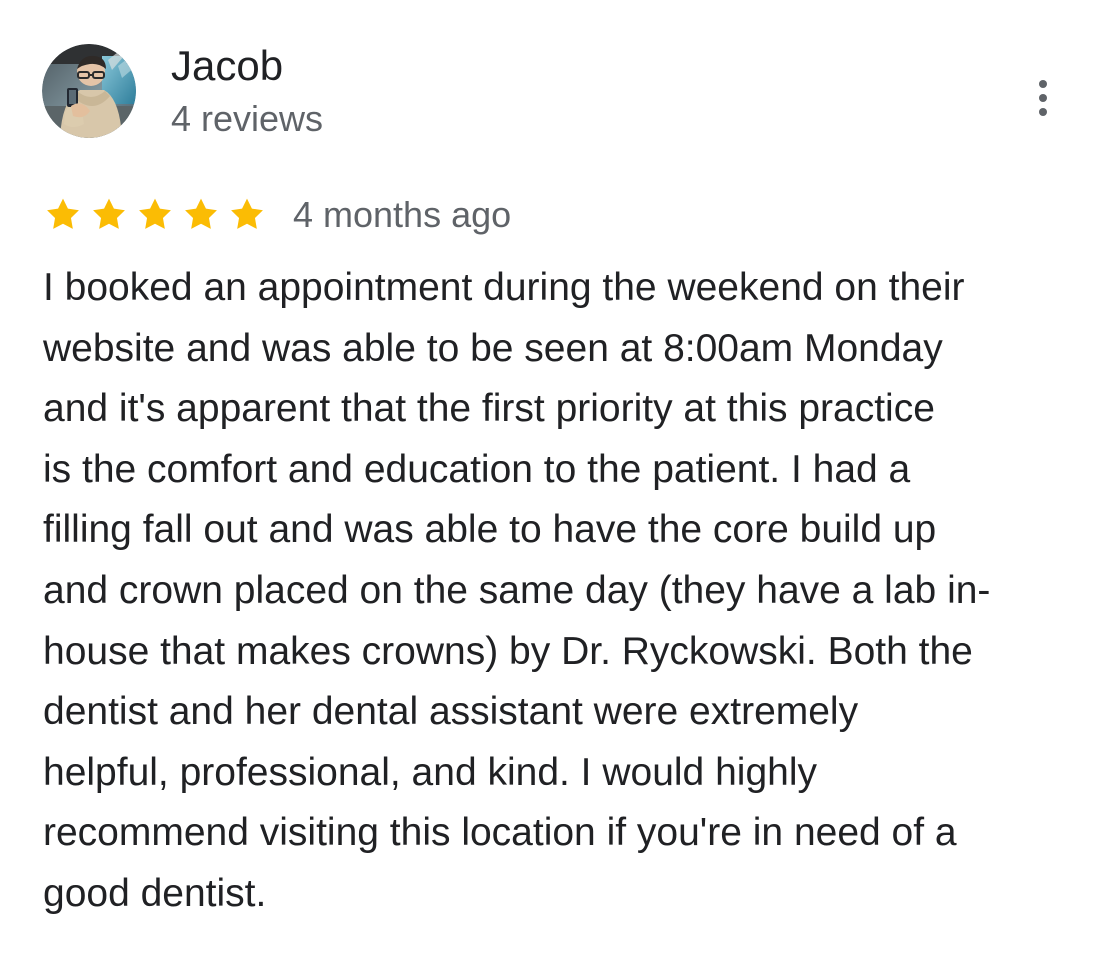 This screenshot has height=970, width=1094. I want to click on rating-row: 4 months ago, so click(277, 215).